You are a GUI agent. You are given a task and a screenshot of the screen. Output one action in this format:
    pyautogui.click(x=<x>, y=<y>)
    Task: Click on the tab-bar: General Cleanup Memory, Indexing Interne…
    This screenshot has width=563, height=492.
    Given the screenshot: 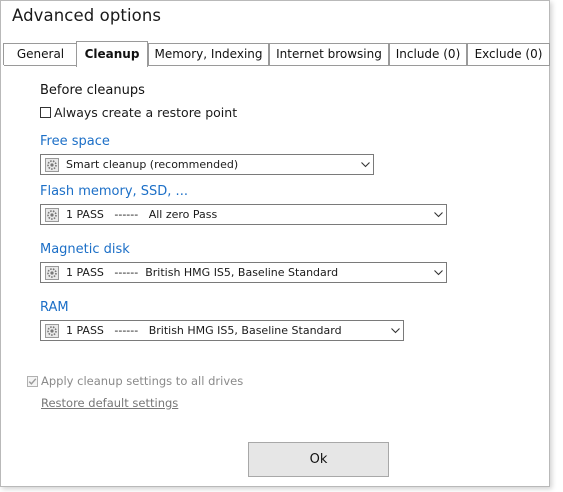 What is the action you would take?
    pyautogui.click(x=275, y=34)
    